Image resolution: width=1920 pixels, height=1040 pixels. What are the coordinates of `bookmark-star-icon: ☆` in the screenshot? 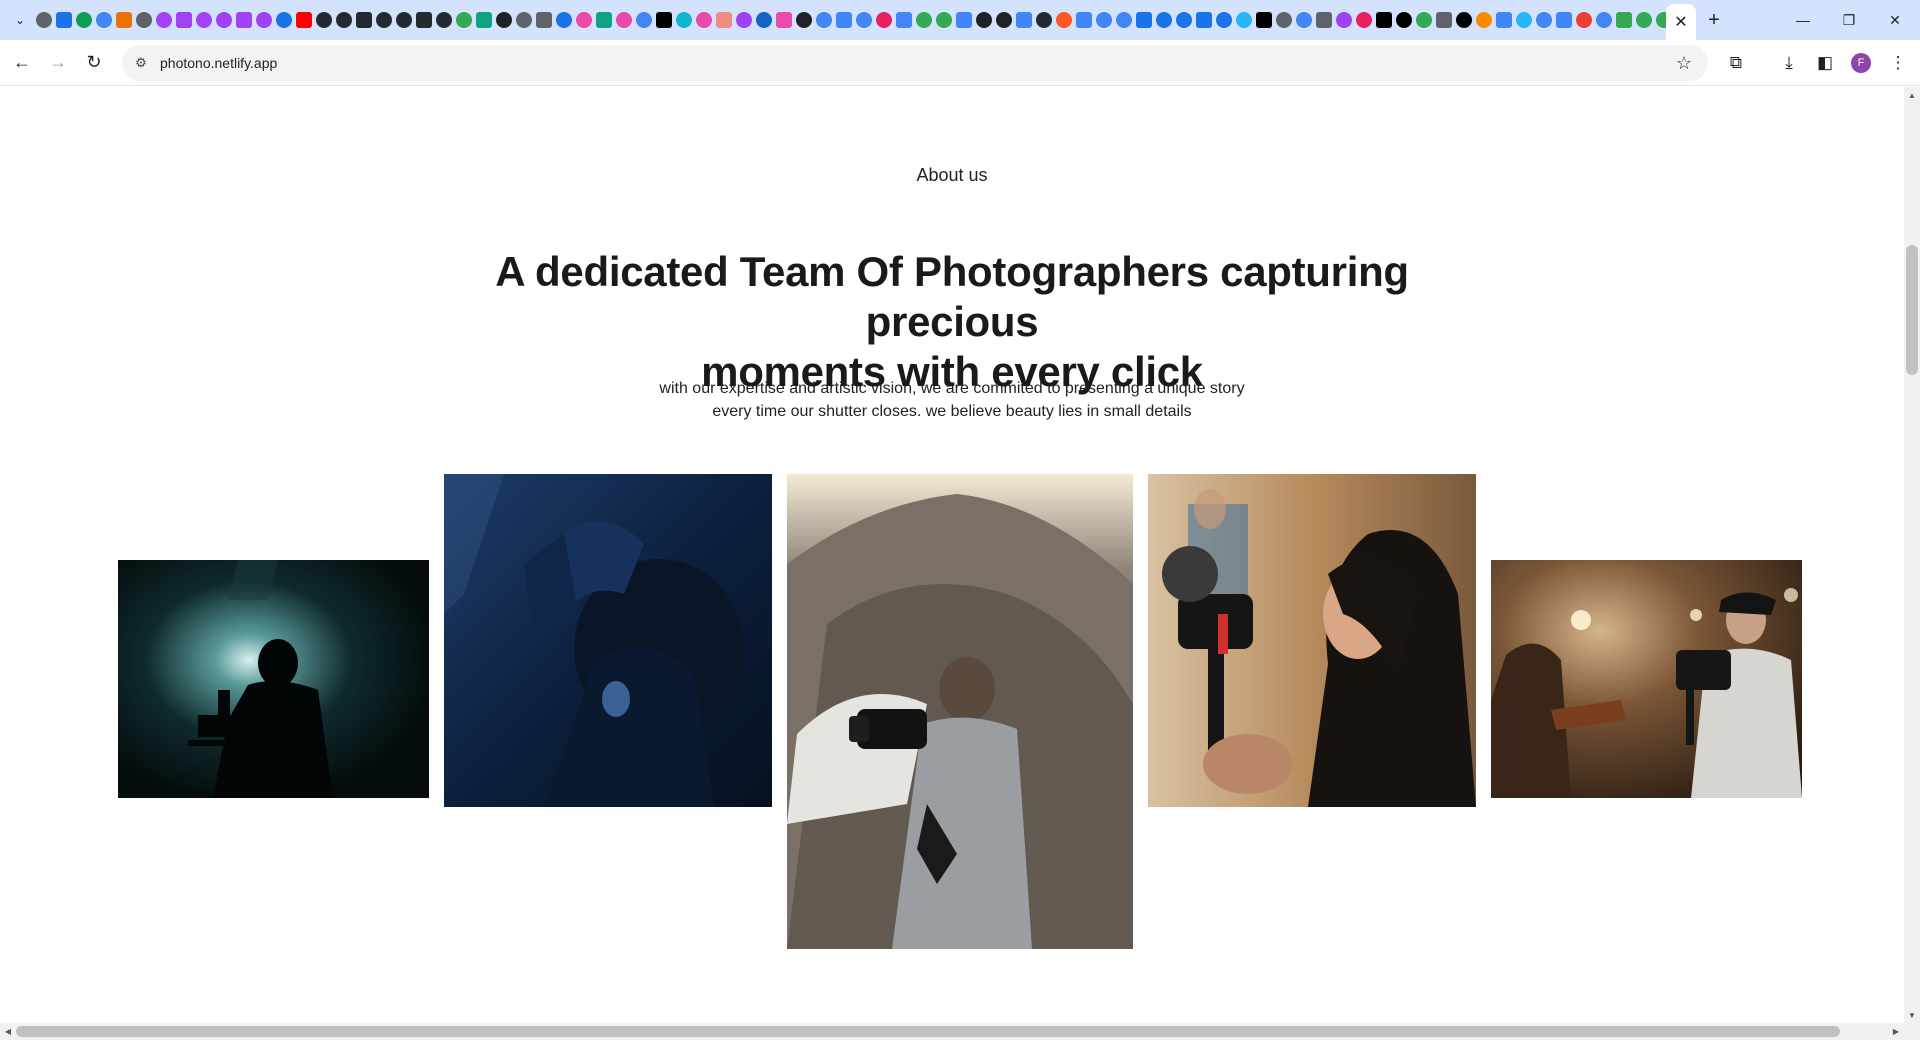 It's located at (1684, 63).